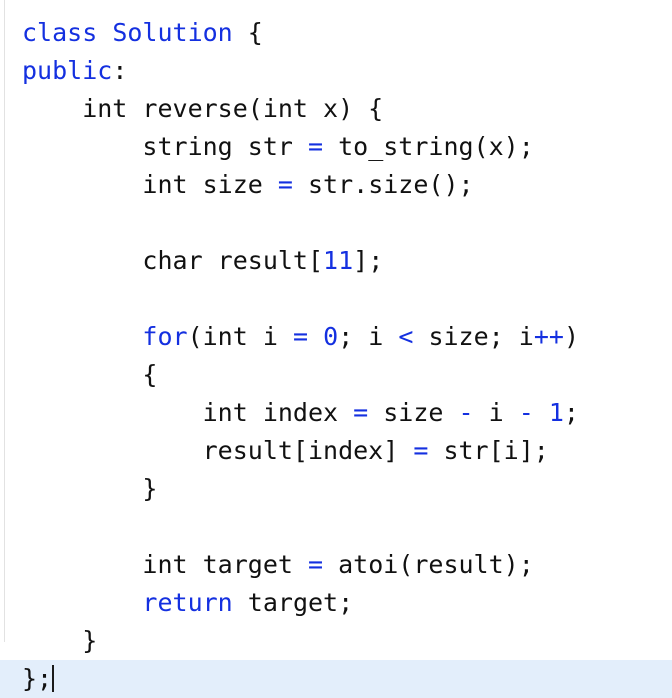 Image resolution: width=672 pixels, height=698 pixels. I want to click on code-token-number: 1, so click(556, 412).